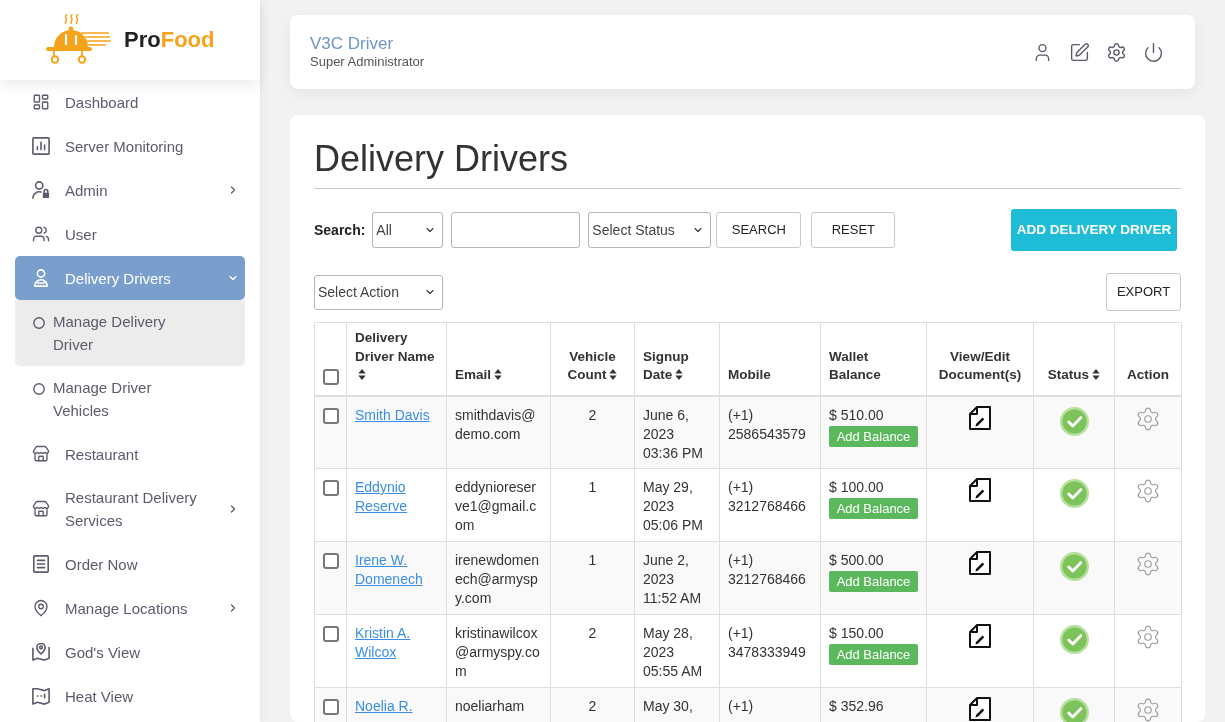 The width and height of the screenshot is (1225, 722). Describe the element at coordinates (496, 506) in the screenshot. I see `email-text: eddynioreserve1@gmail.com` at that location.